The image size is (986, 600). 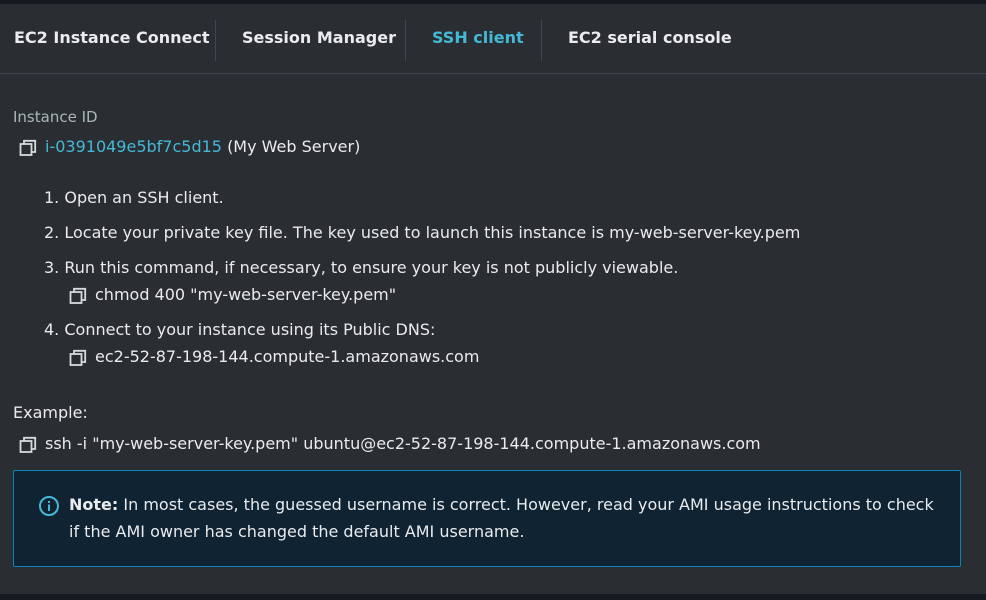 I want to click on chmod-command: chmod 400 "my-web-server-key.pem", so click(x=246, y=294).